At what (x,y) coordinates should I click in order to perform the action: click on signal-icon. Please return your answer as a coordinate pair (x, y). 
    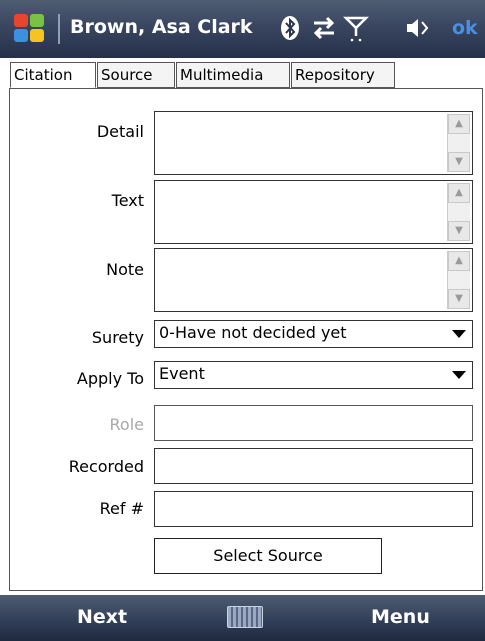
    Looking at the image, I should click on (356, 28).